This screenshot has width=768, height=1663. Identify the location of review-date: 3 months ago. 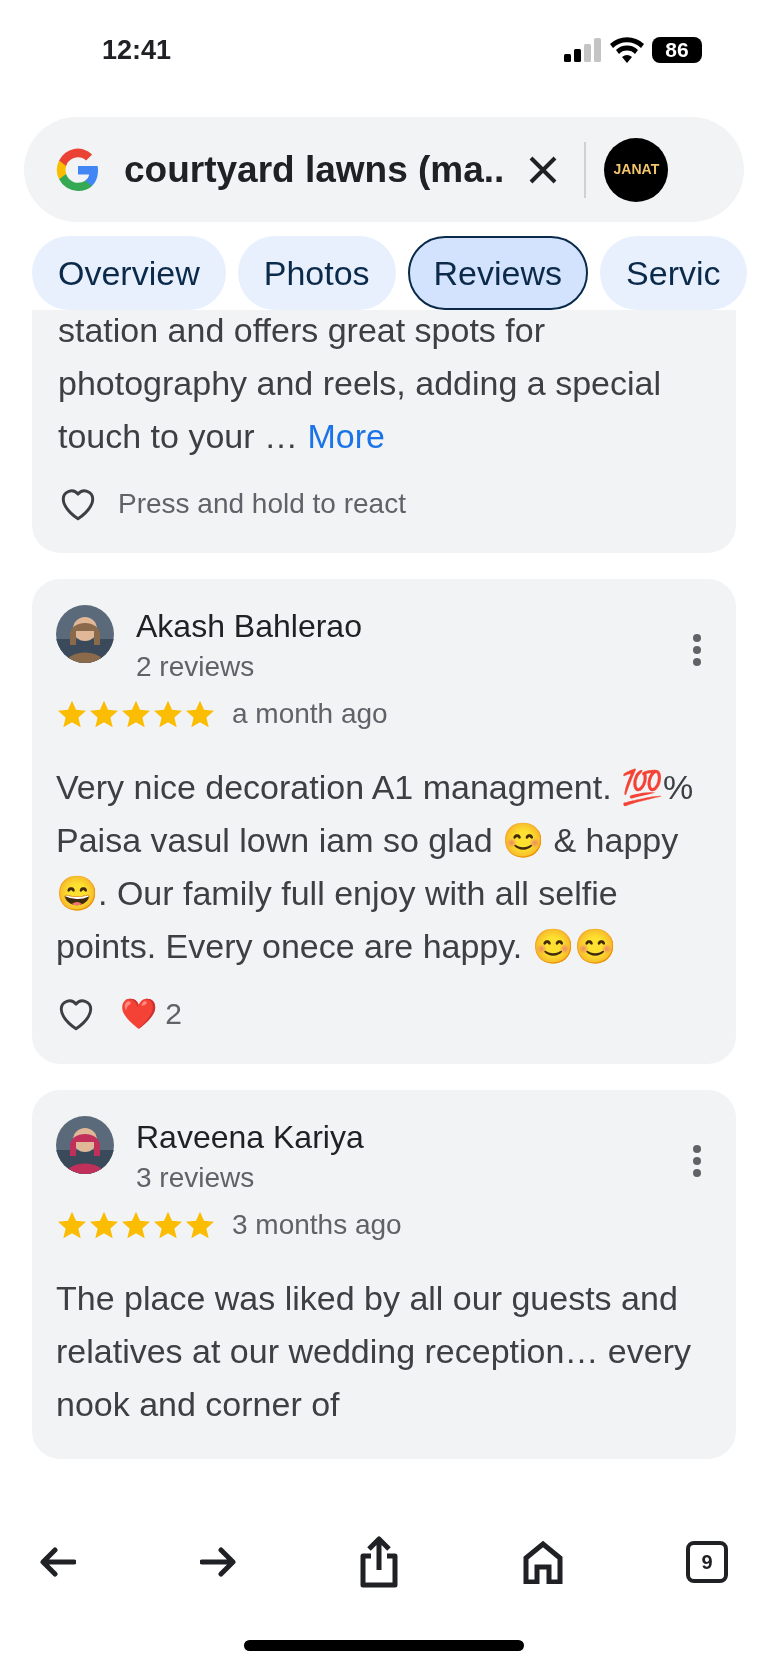
(317, 1225).